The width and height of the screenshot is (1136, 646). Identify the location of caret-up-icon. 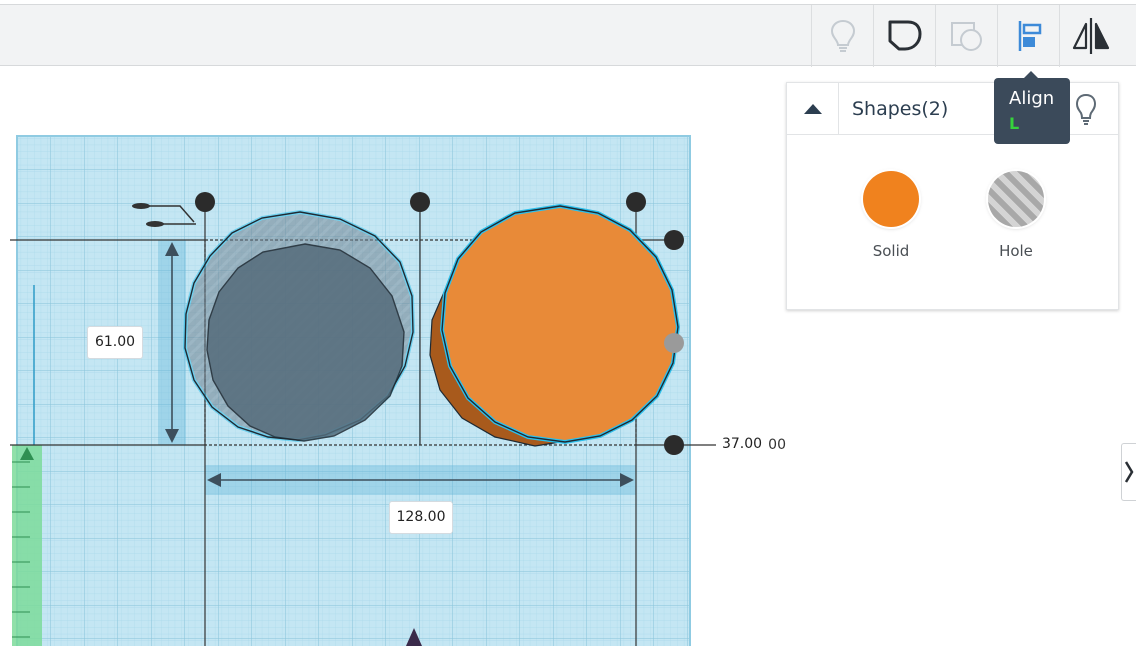
(812, 108).